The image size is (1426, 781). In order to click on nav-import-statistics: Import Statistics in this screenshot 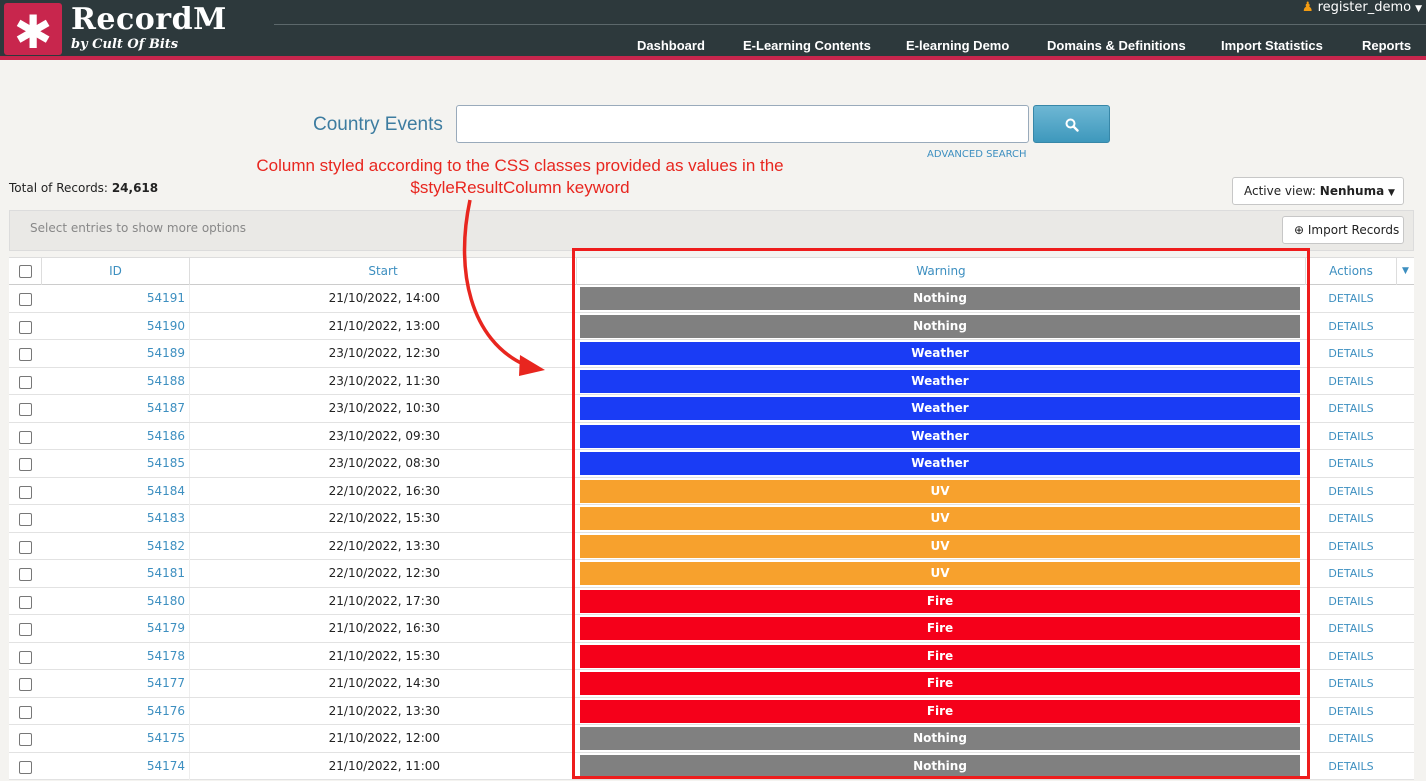, I will do `click(1272, 45)`.